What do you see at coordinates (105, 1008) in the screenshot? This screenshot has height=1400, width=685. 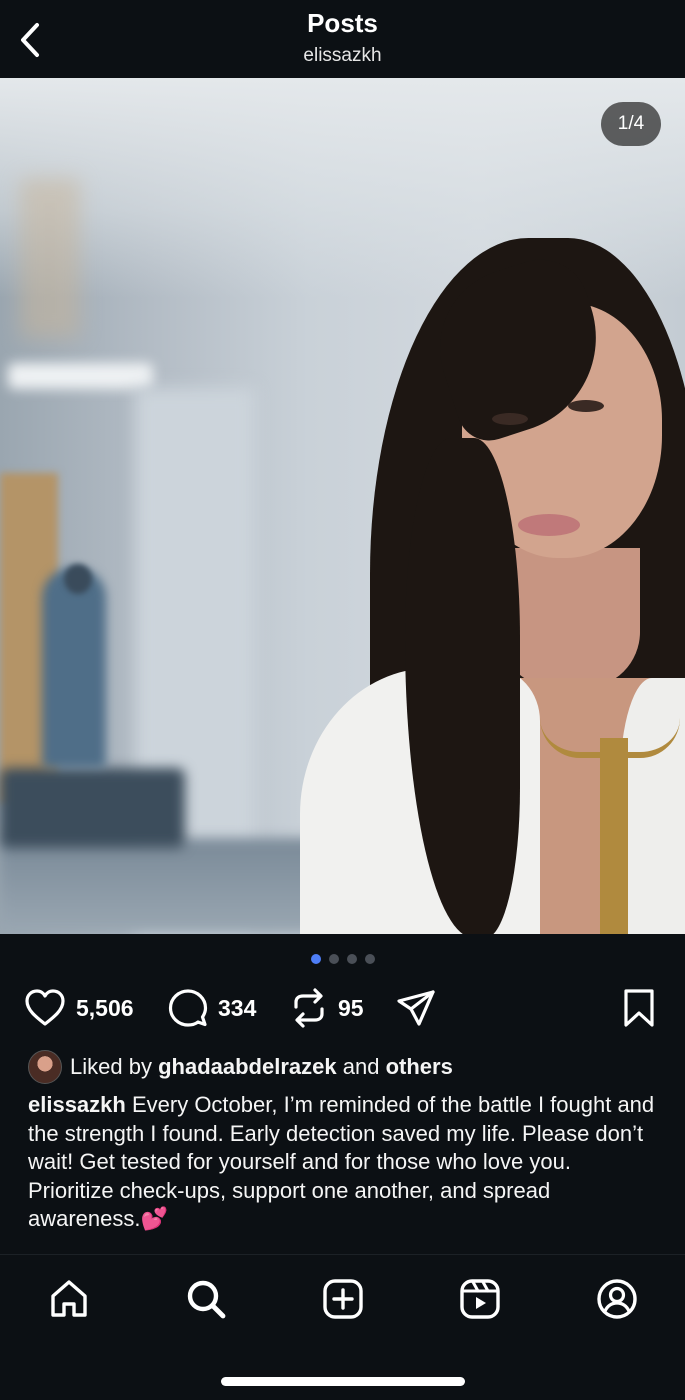 I see `likes-count: 5,506` at bounding box center [105, 1008].